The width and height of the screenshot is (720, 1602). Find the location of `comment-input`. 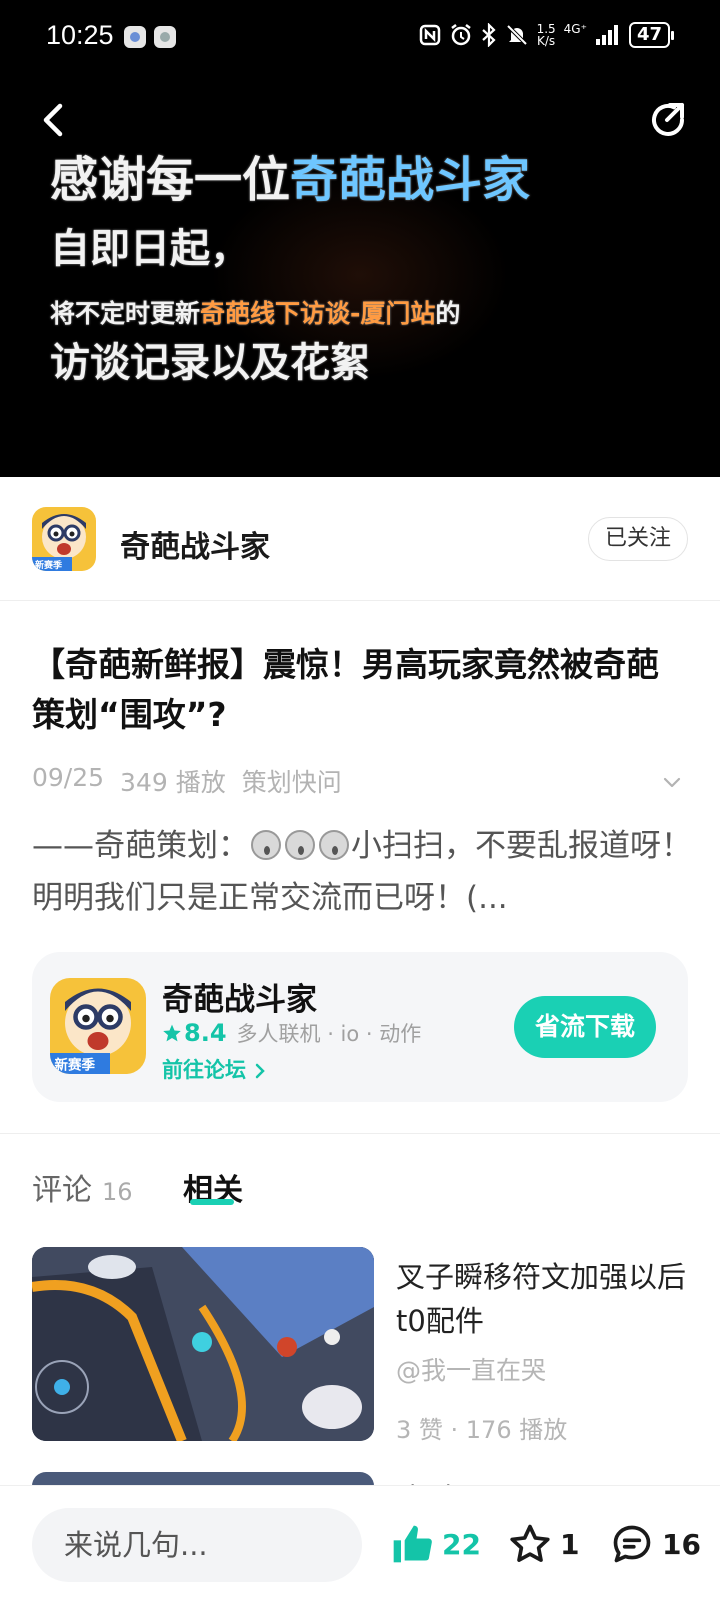

comment-input is located at coordinates (197, 1545).